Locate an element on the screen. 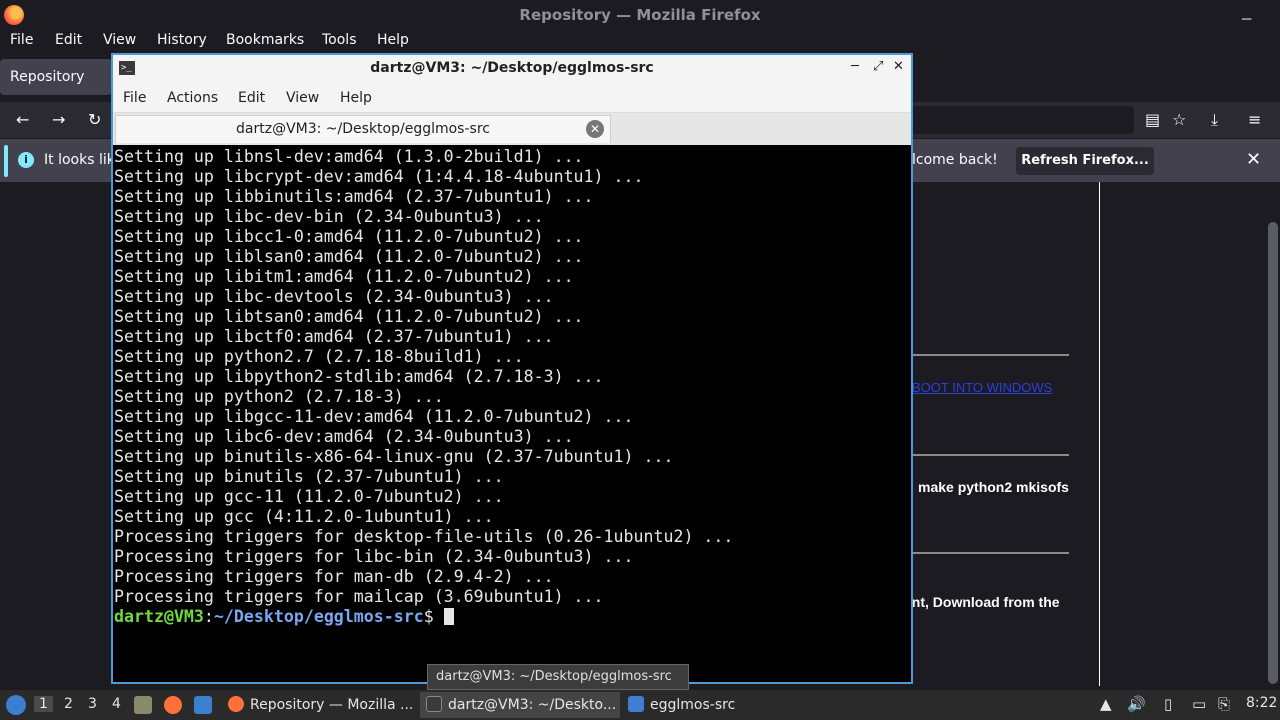 The height and width of the screenshot is (720, 1280). prompt-user: dartz@VM3 is located at coordinates (159, 616).